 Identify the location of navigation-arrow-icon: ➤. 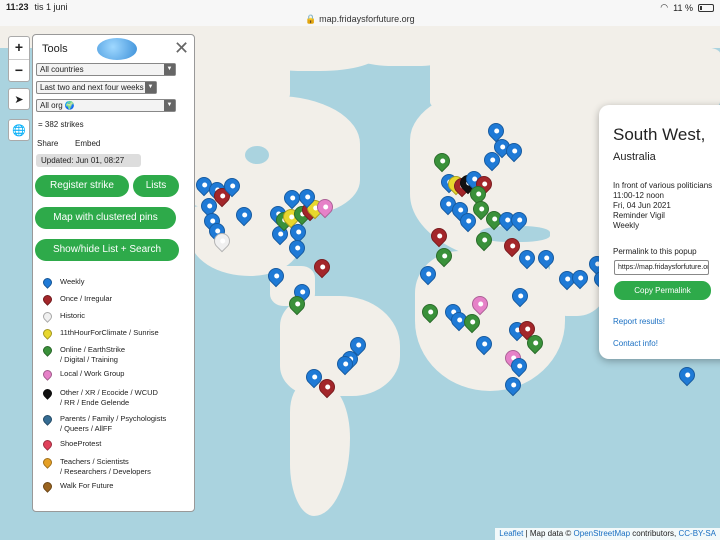
(19, 99).